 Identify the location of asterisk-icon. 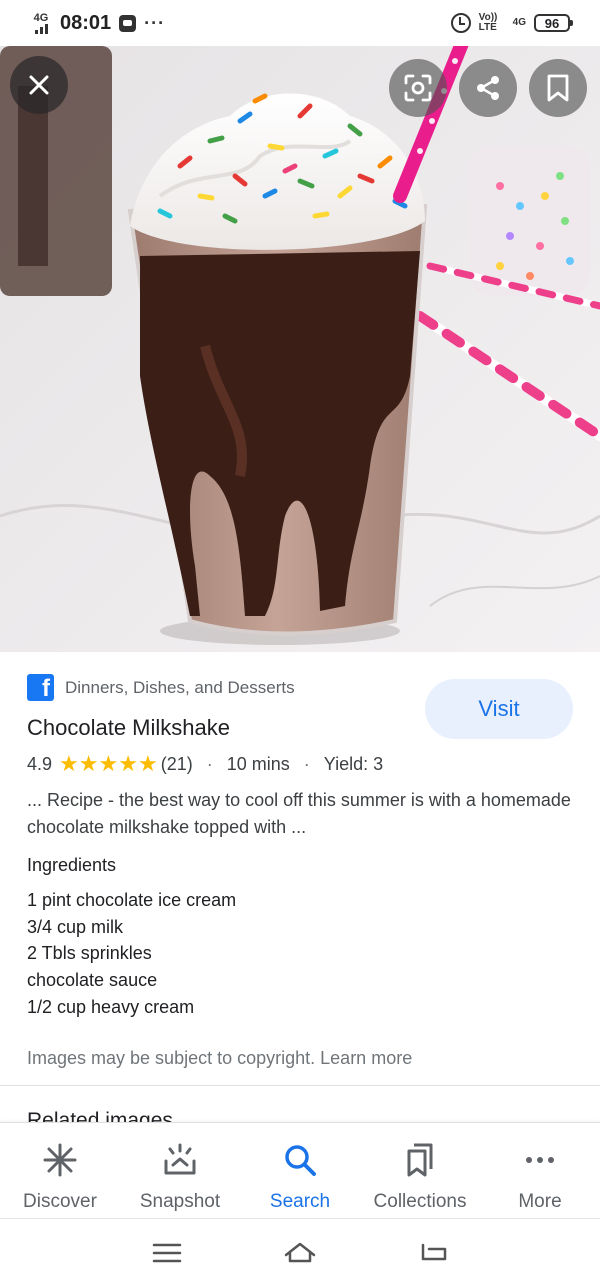
(60, 1160).